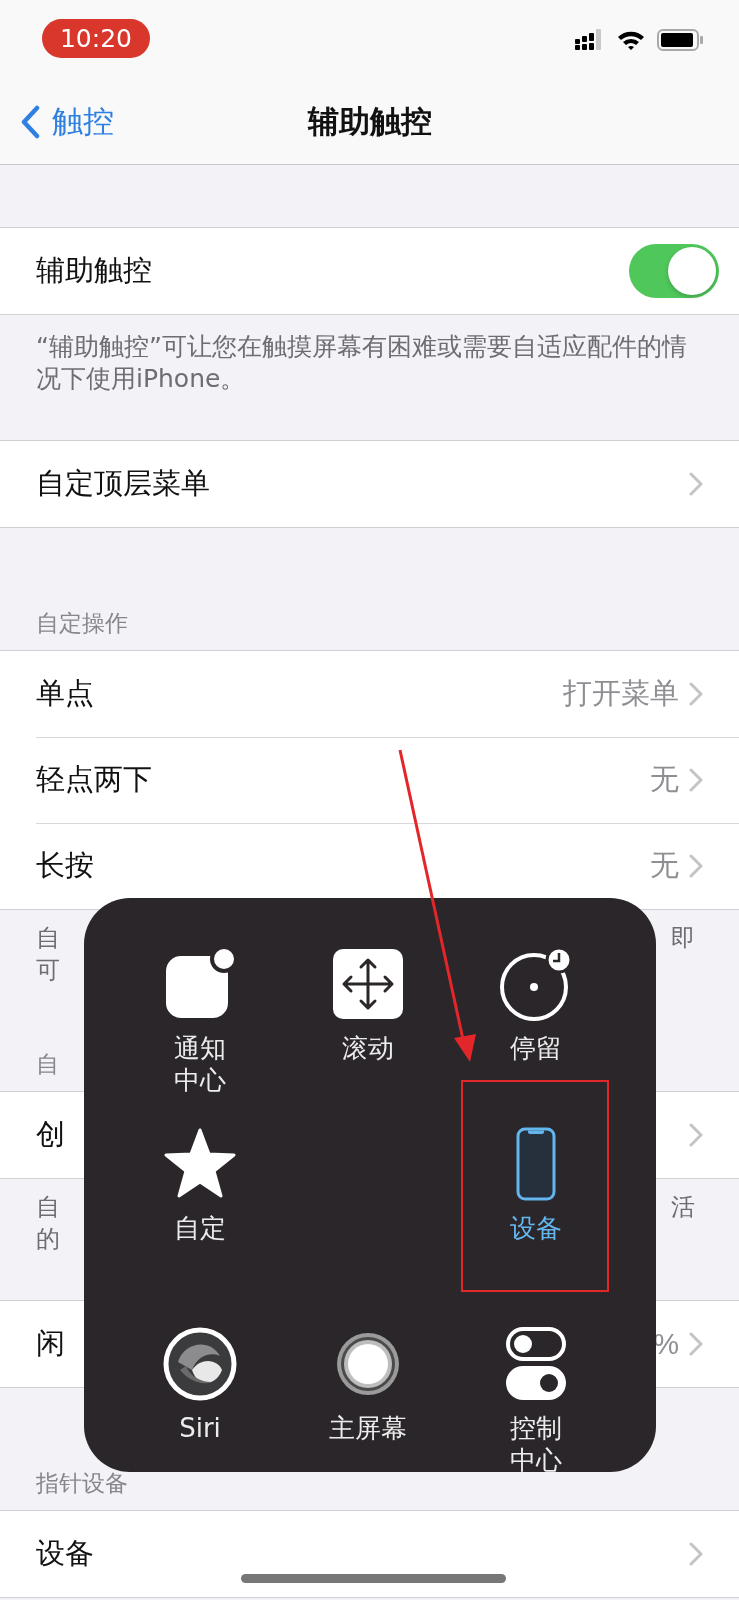  What do you see at coordinates (51, 1134) in the screenshot?
I see `row-label: 创` at bounding box center [51, 1134].